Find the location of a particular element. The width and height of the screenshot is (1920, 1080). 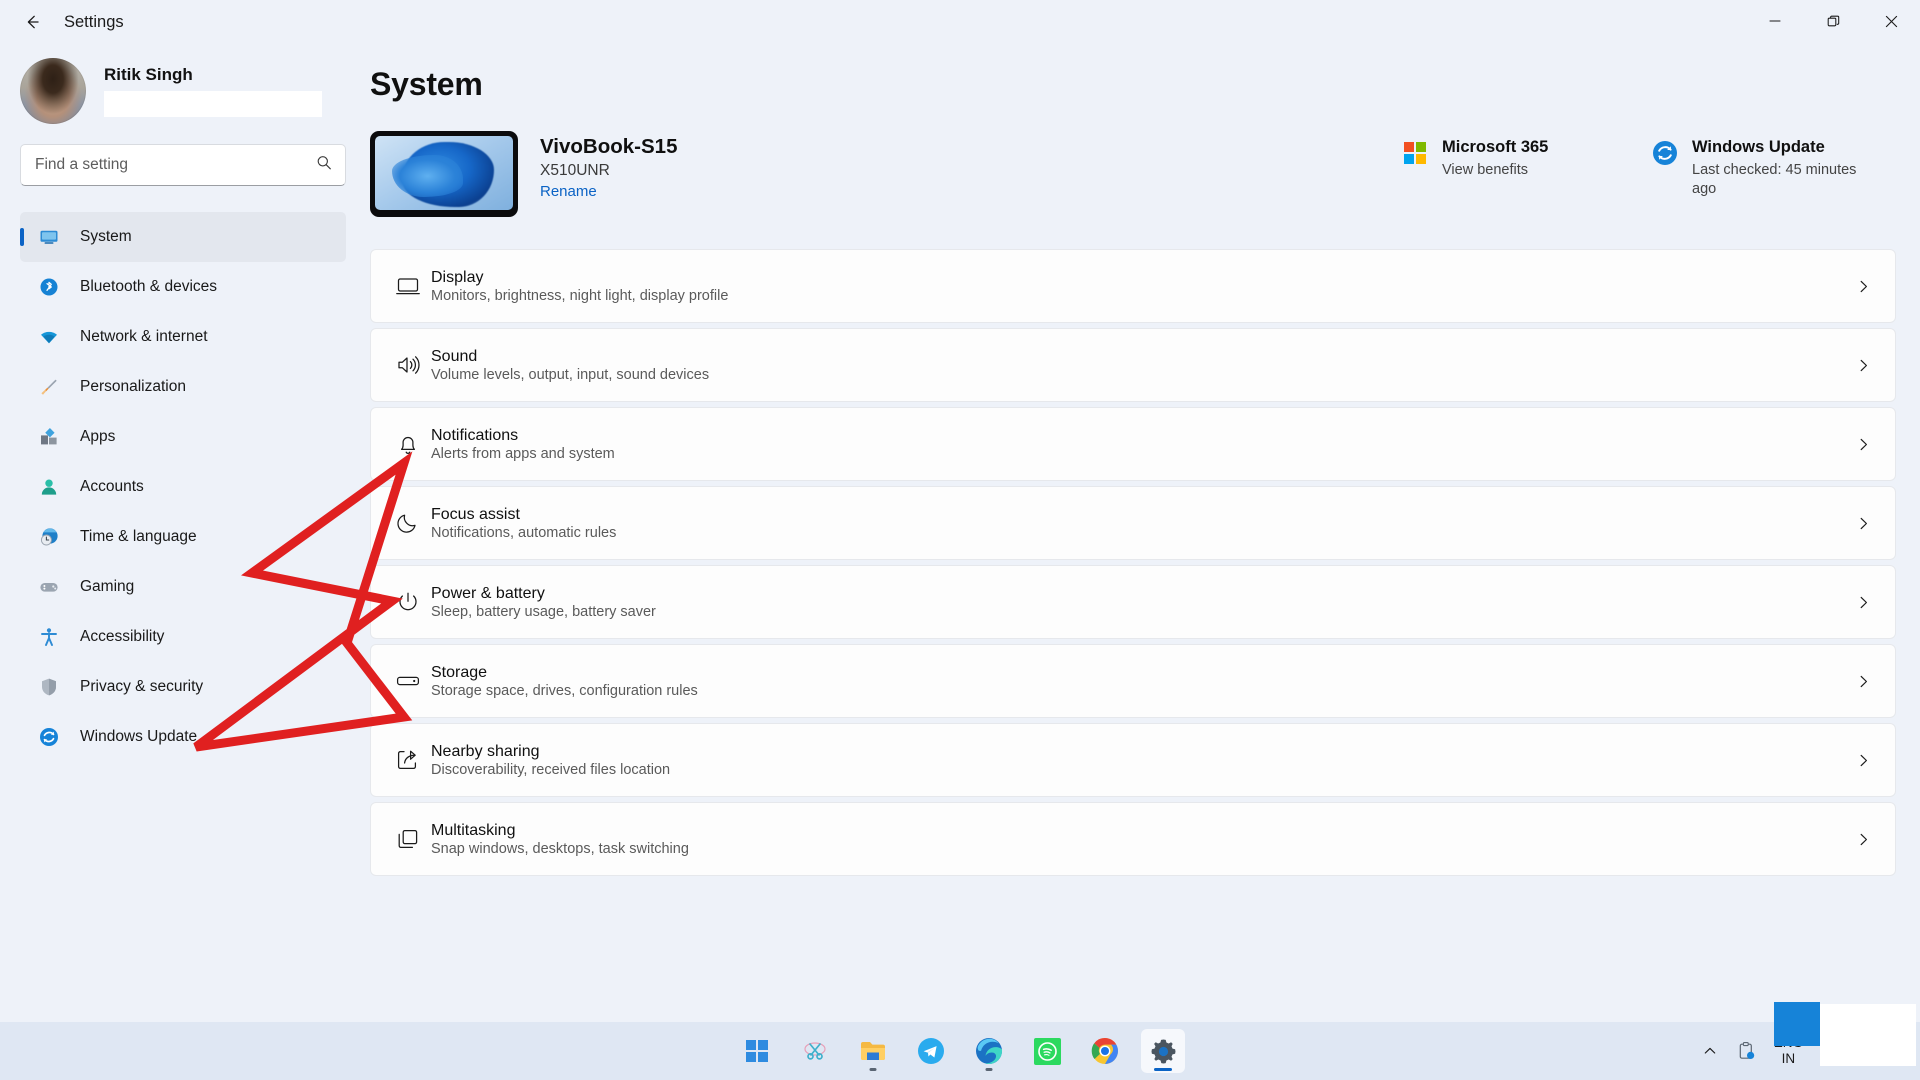

setting-row-notifications: Notifications Alerts from apps and system is located at coordinates (1133, 444).